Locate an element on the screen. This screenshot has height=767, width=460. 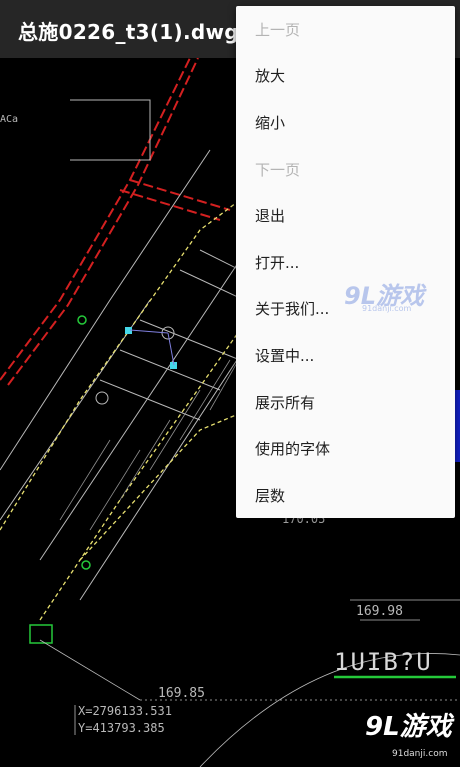
menu-item-label: 下一页 is located at coordinates (278, 169).